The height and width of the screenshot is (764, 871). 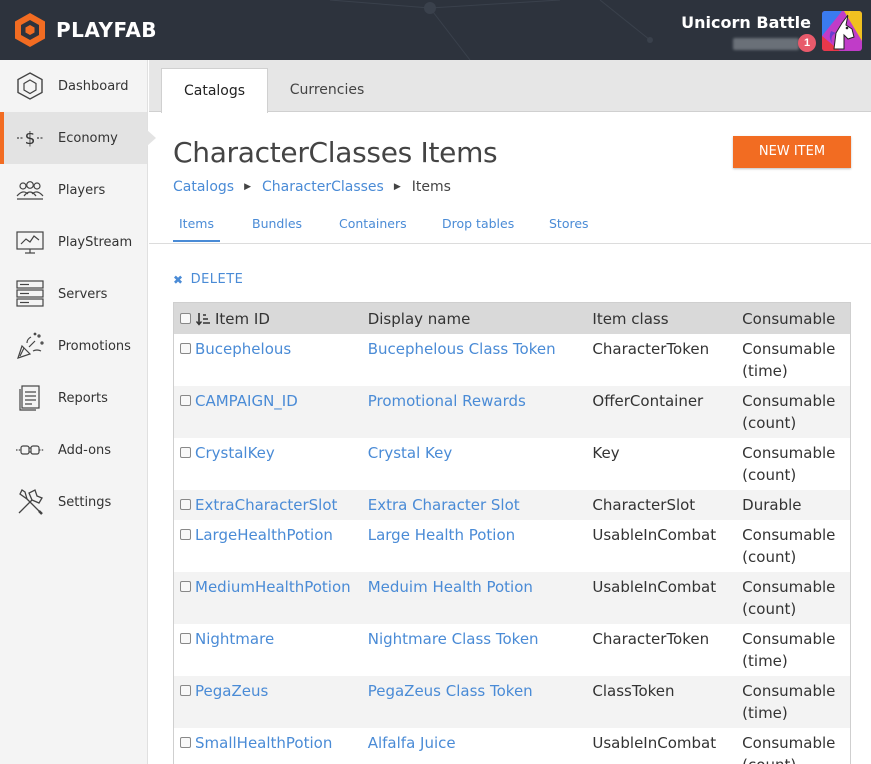 I want to click on sidebar-item-add-ons: Add-ons, so click(x=73, y=450).